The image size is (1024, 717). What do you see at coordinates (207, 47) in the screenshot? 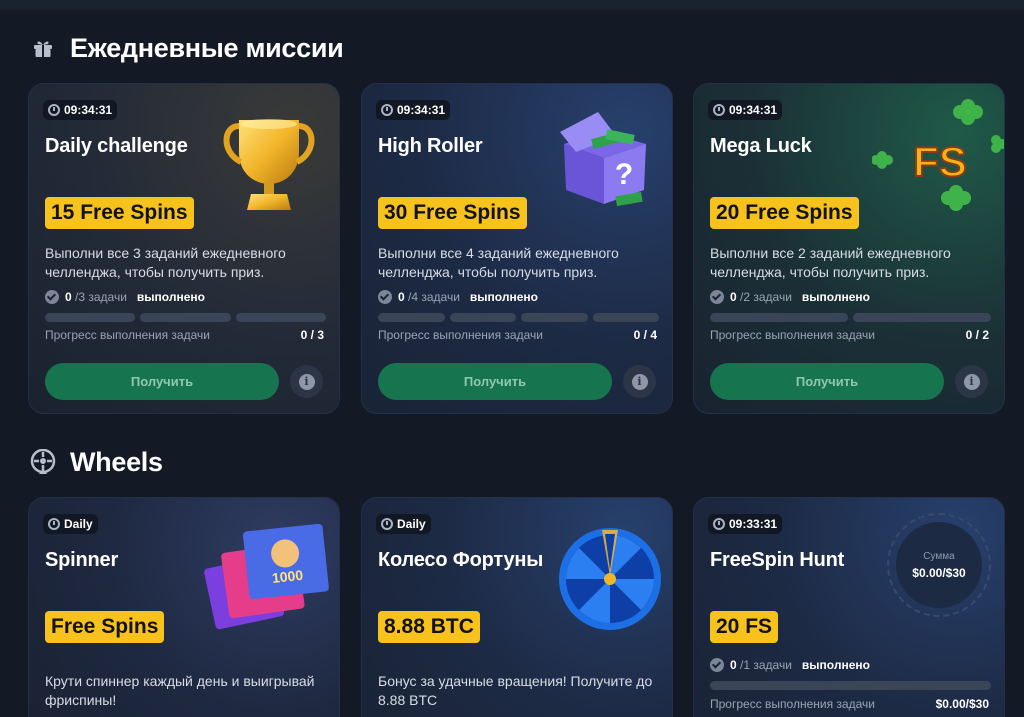
I see `section-title: Ежедневные миссии` at bounding box center [207, 47].